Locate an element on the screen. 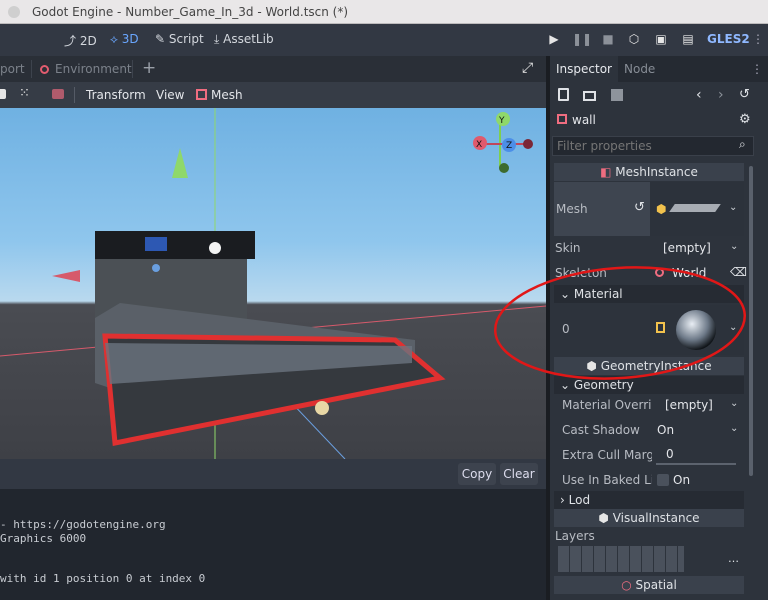  play-html5-icon: ⬡ is located at coordinates (634, 40).